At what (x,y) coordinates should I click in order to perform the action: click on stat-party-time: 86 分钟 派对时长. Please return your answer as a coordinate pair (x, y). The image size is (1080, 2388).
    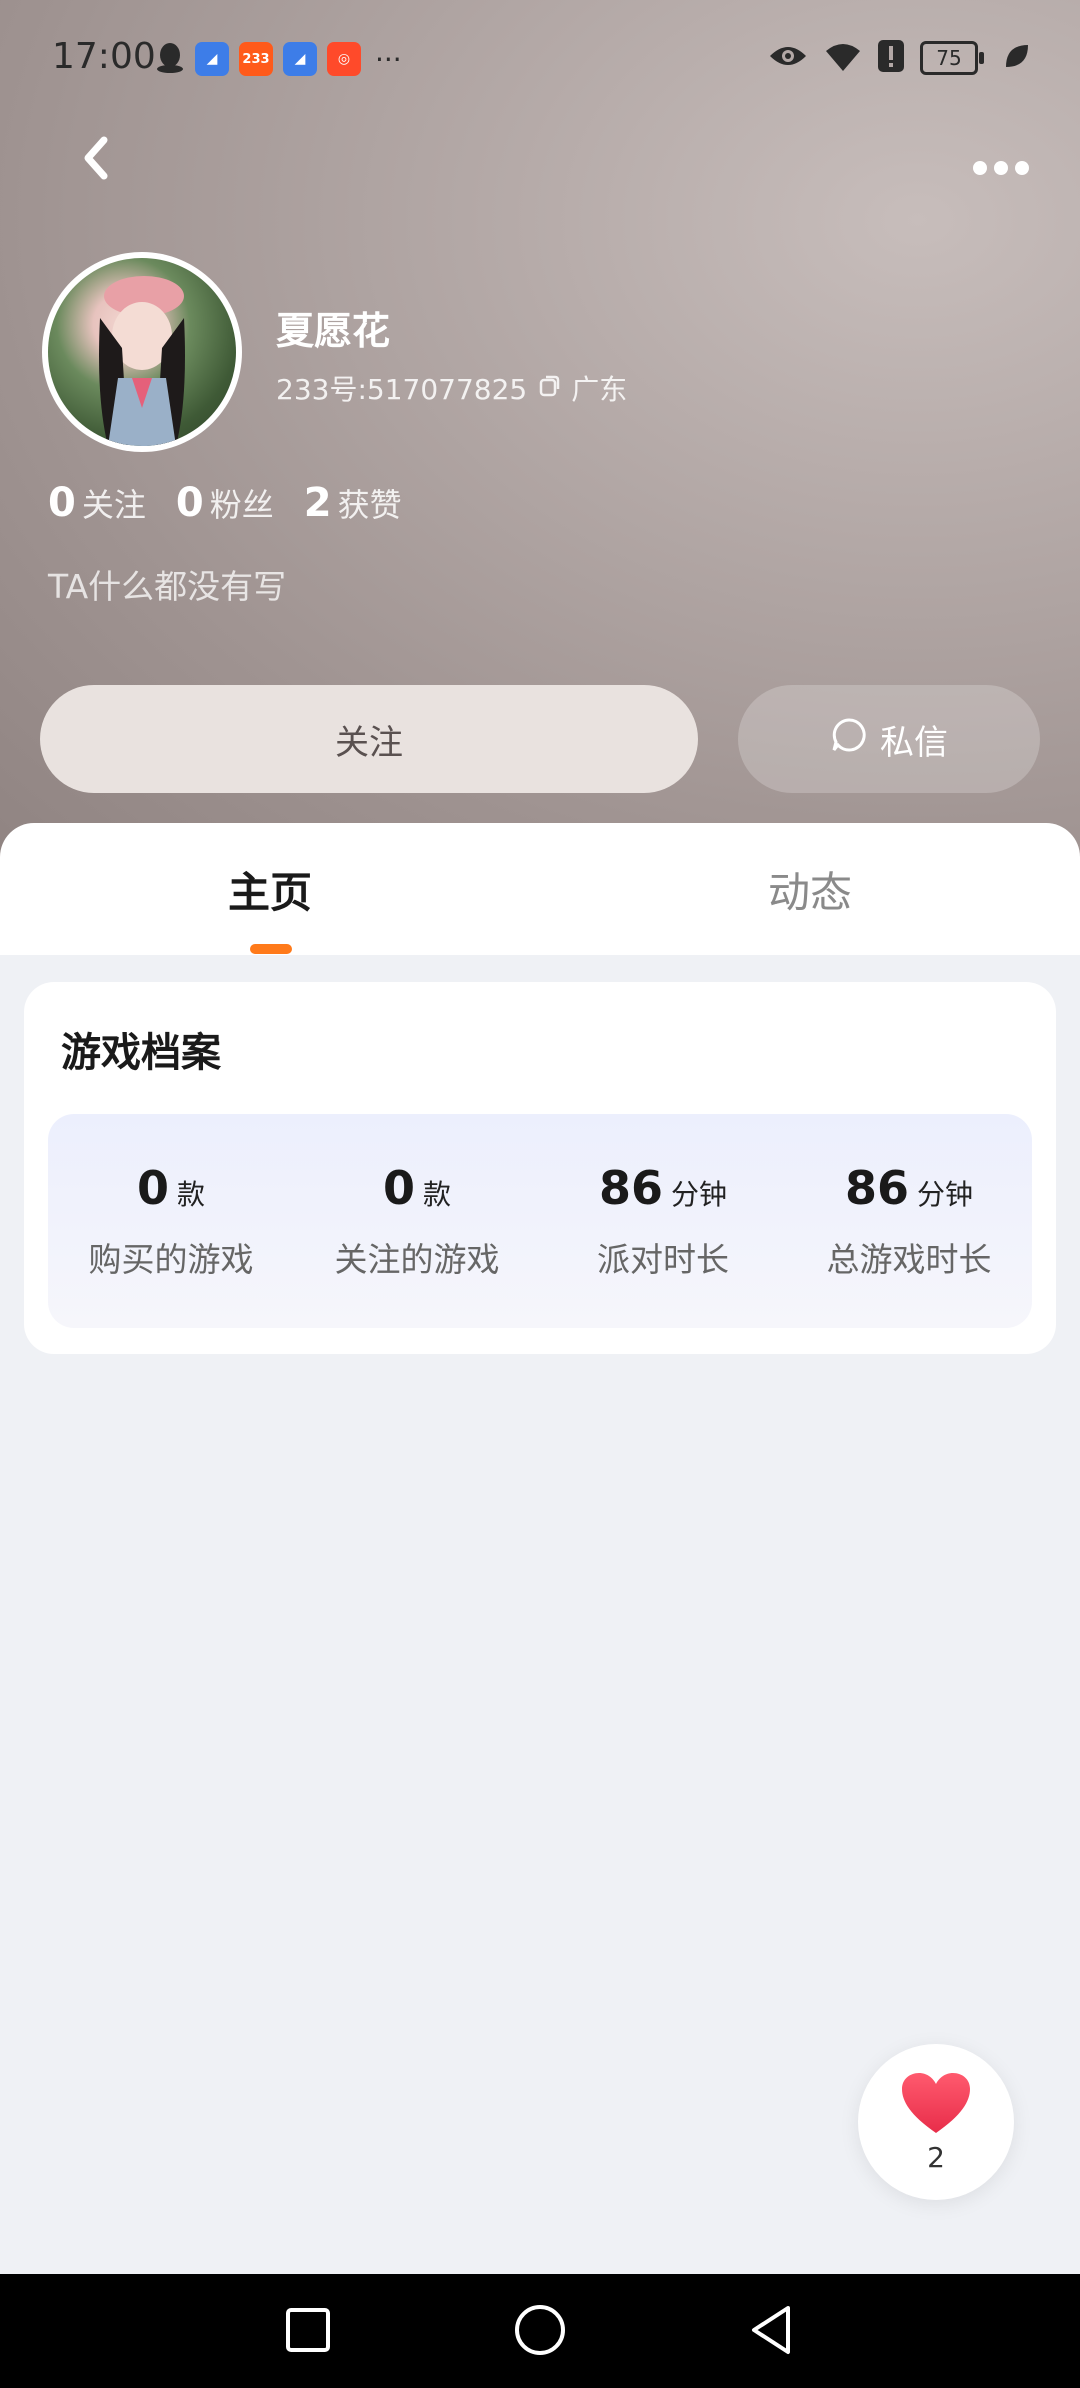
    Looking at the image, I should click on (663, 1221).